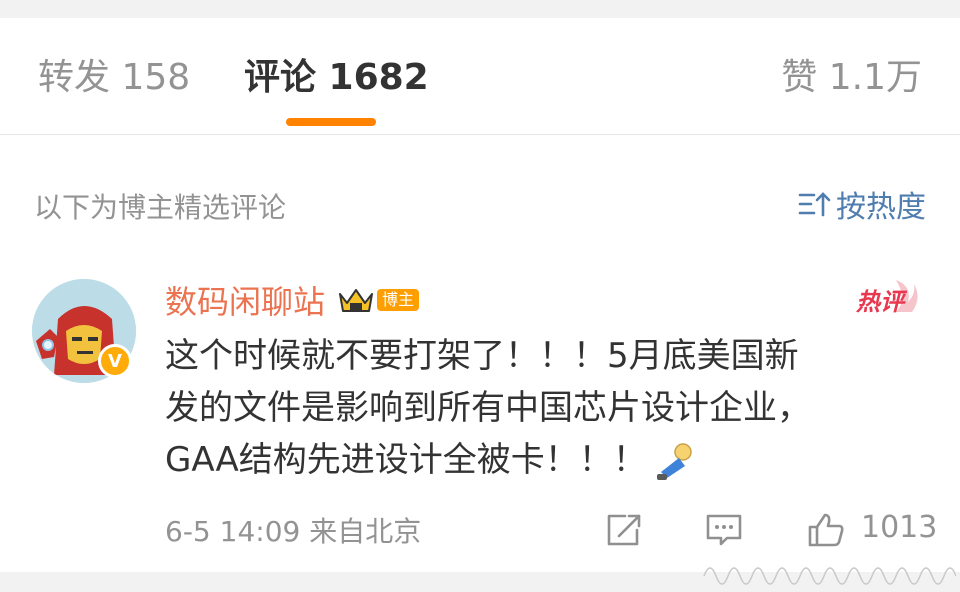 This screenshot has height=592, width=960. Describe the element at coordinates (880, 302) in the screenshot. I see `hot-comment-label: 热评` at that location.